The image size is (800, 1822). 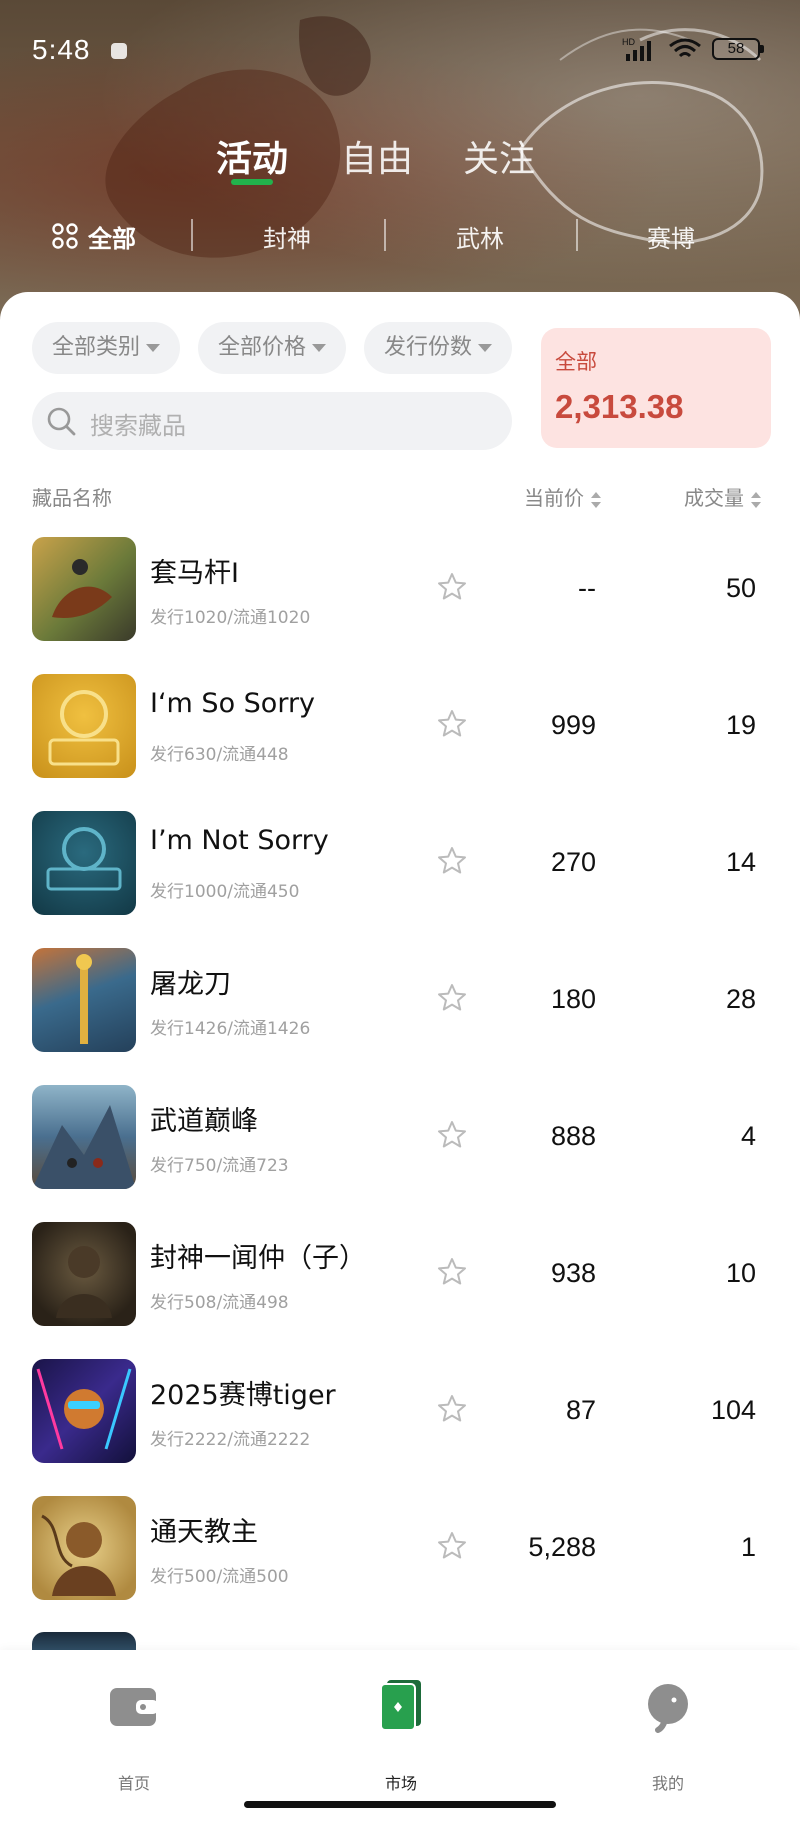 I want to click on nav-market-label: 市场, so click(x=400, y=1783).